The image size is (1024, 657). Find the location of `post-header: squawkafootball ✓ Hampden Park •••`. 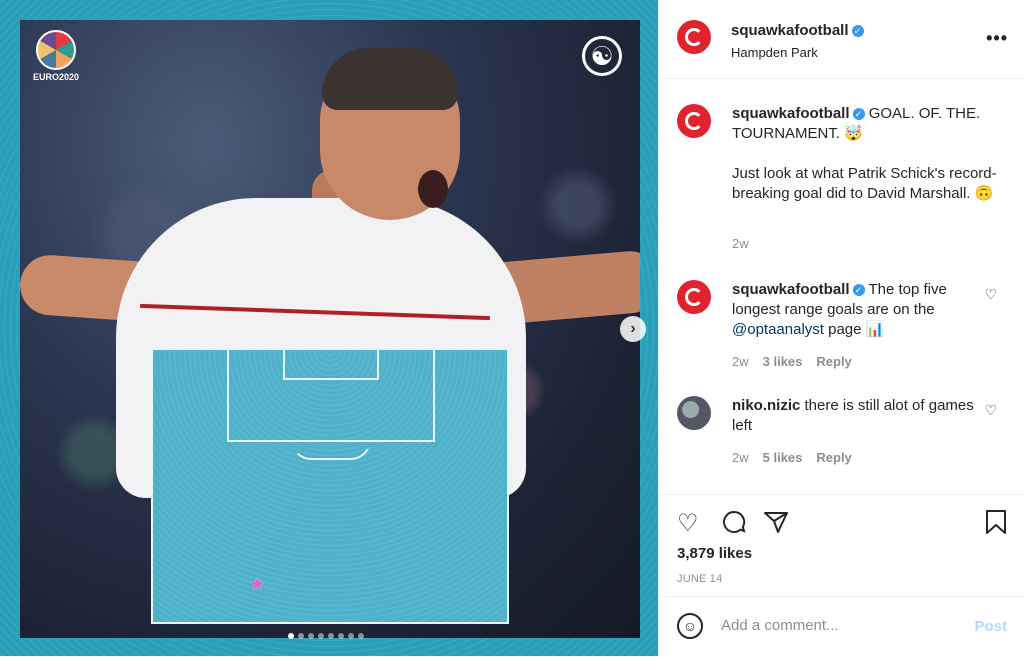

post-header: squawkafootball ✓ Hampden Park ••• is located at coordinates (841, 39).